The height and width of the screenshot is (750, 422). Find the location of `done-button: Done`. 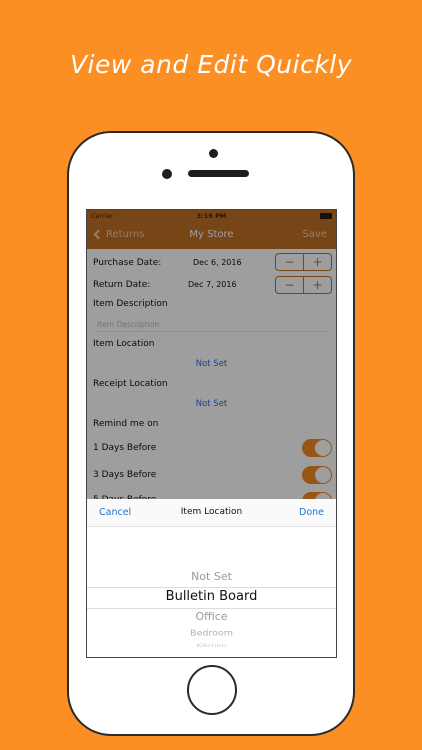

done-button: Done is located at coordinates (311, 512).